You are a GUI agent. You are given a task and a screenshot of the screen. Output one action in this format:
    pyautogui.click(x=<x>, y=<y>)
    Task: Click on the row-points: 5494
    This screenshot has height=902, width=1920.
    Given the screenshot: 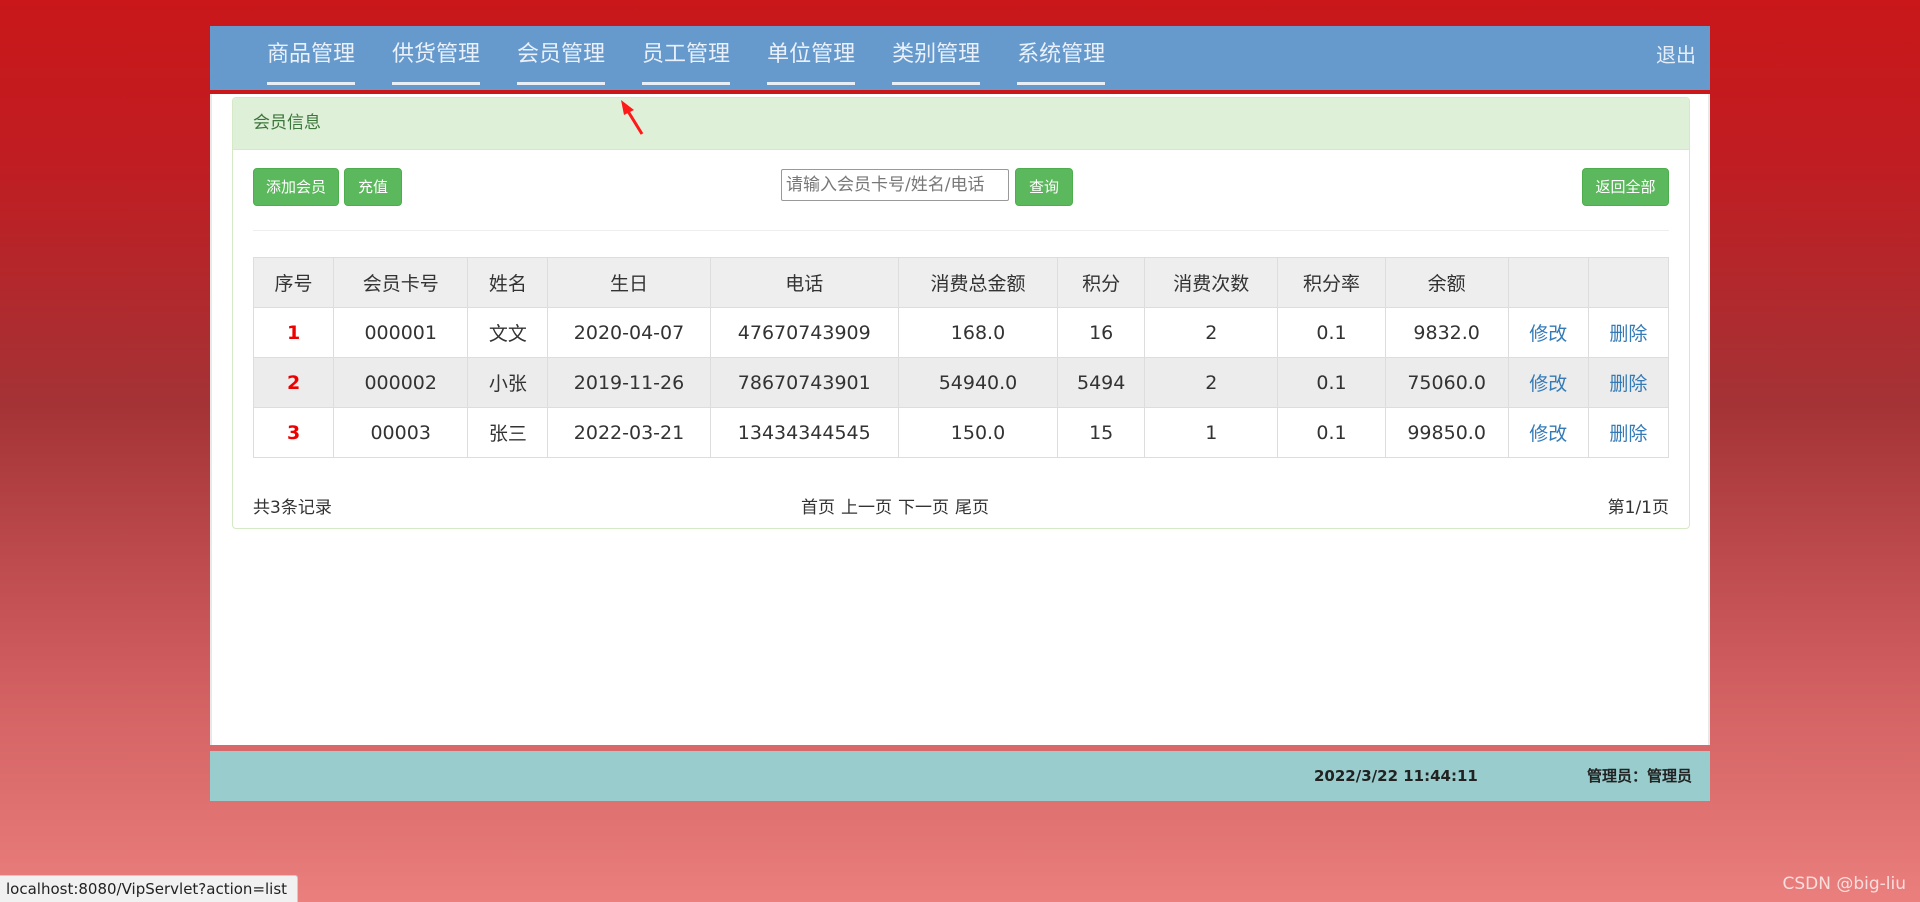 What is the action you would take?
    pyautogui.click(x=1101, y=382)
    